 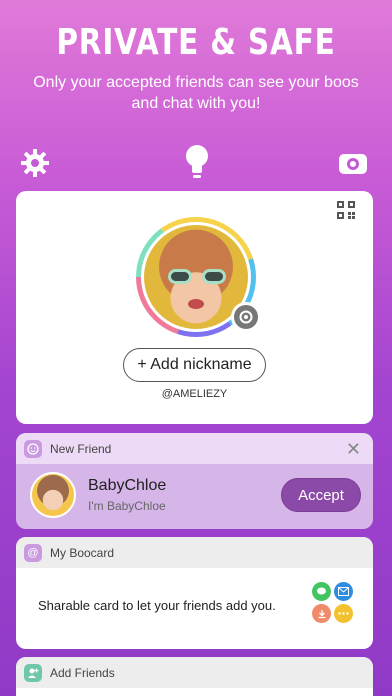 What do you see at coordinates (127, 485) in the screenshot?
I see `friend-name: BabyChloe` at bounding box center [127, 485].